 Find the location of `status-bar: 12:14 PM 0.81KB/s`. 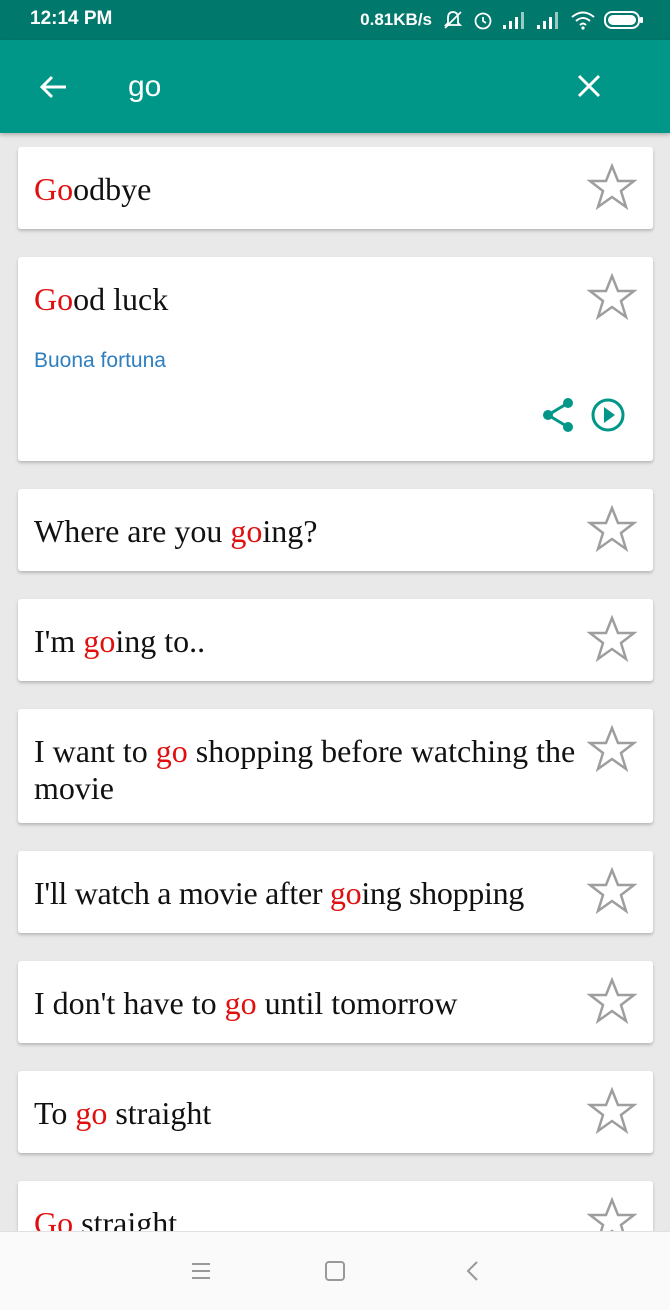

status-bar: 12:14 PM 0.81KB/s is located at coordinates (335, 20).